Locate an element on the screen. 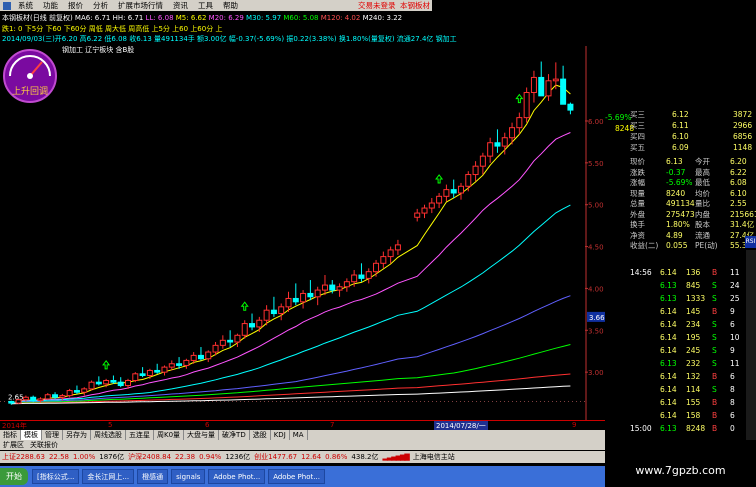 The image size is (756, 487). tick-row: 6.14 195 S 10 is located at coordinates (693, 338).